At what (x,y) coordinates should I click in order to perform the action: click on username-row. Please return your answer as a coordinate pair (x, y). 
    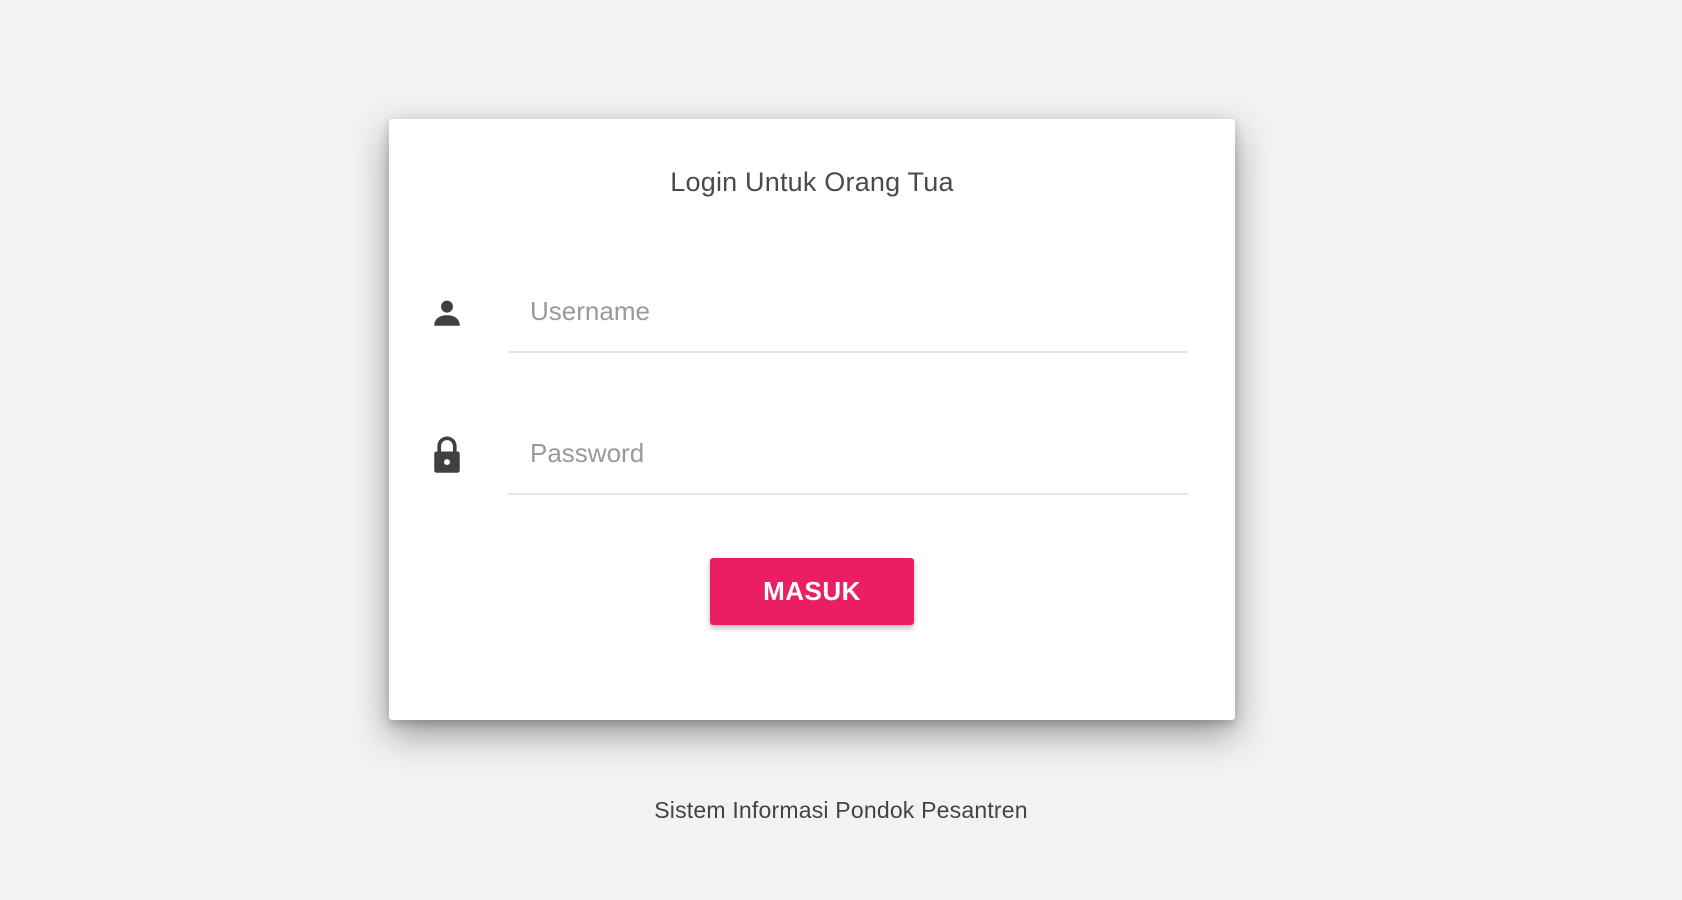
    Looking at the image, I should click on (814, 312).